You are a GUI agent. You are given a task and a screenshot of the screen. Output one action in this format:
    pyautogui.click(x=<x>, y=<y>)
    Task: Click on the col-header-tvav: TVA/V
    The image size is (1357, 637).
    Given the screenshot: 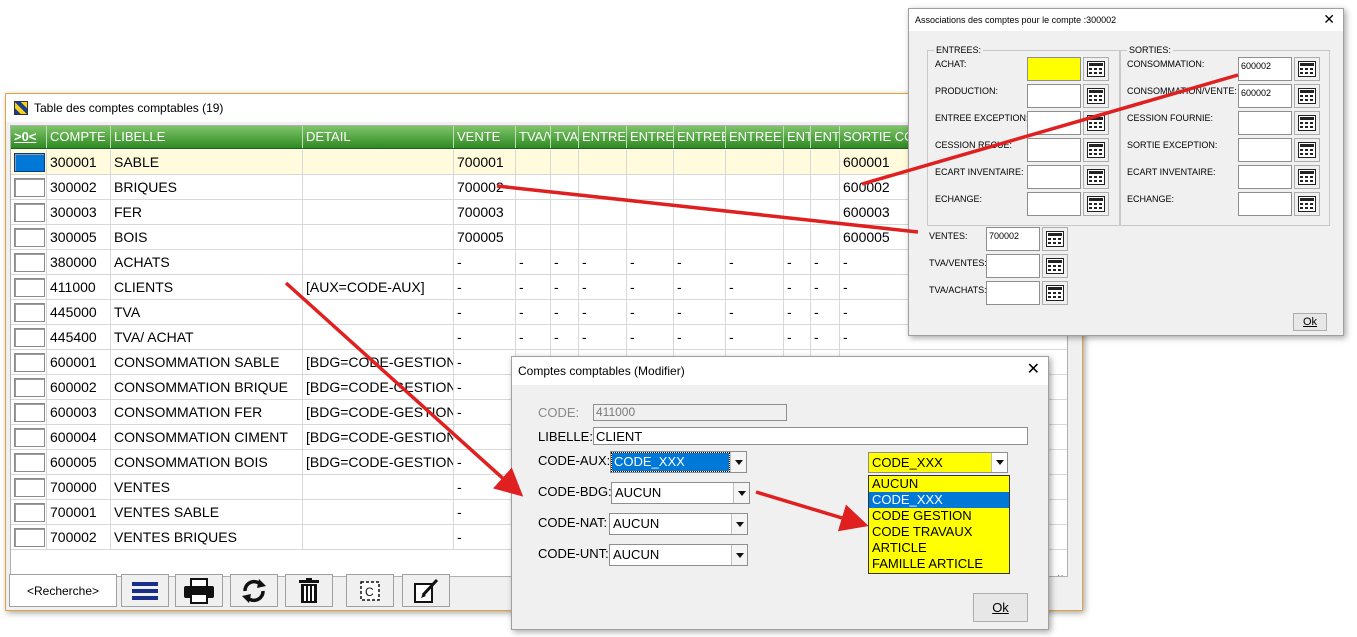 What is the action you would take?
    pyautogui.click(x=533, y=137)
    